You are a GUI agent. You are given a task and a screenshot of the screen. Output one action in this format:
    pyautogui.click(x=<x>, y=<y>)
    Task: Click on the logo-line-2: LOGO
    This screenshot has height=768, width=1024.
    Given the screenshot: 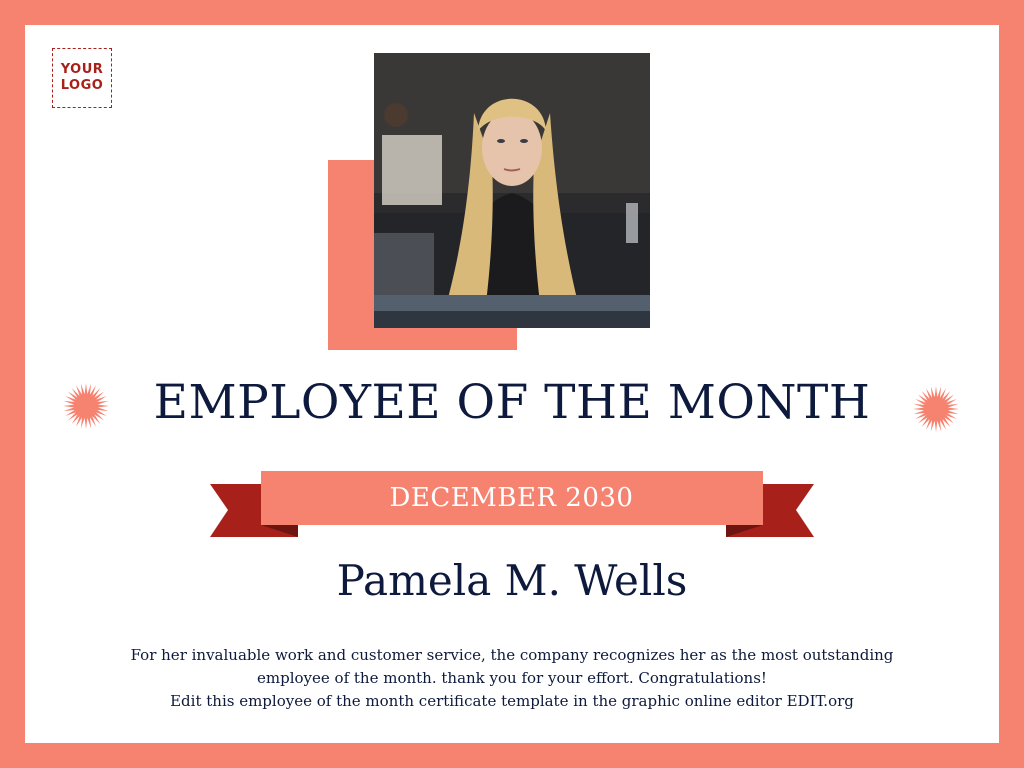 What is the action you would take?
    pyautogui.click(x=82, y=85)
    